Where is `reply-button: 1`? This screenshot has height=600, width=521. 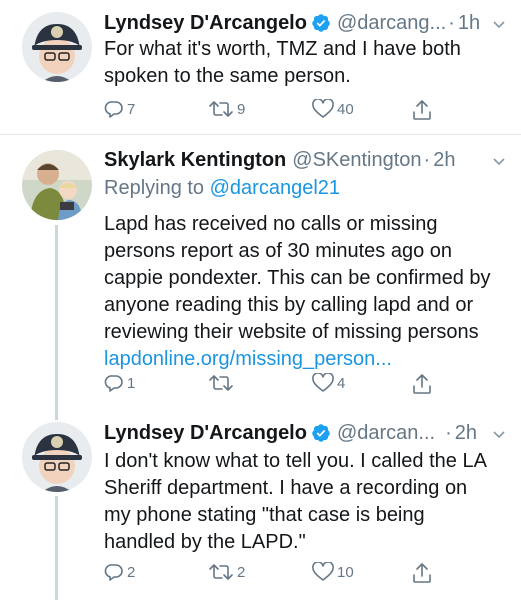 reply-button: 1 is located at coordinates (119, 383).